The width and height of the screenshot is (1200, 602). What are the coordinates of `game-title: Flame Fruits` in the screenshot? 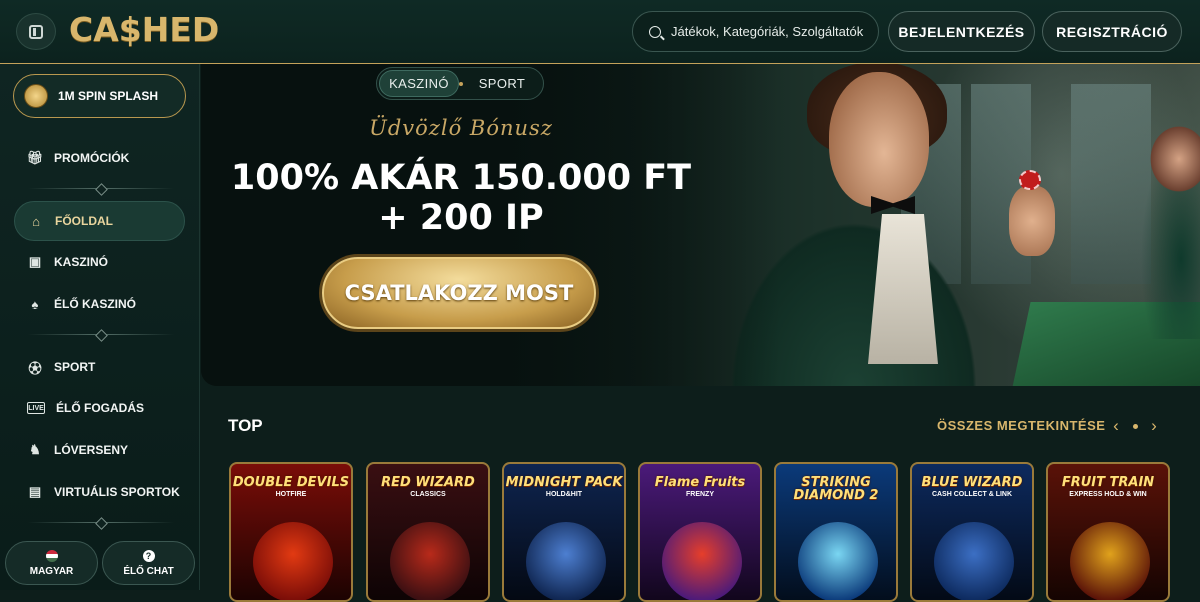 It's located at (700, 482).